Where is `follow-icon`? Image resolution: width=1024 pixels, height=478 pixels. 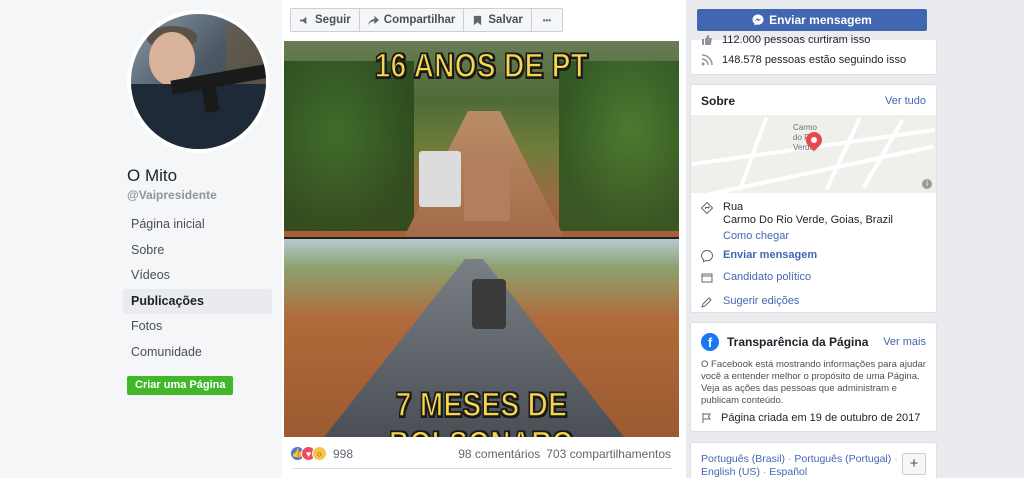 follow-icon is located at coordinates (303, 20).